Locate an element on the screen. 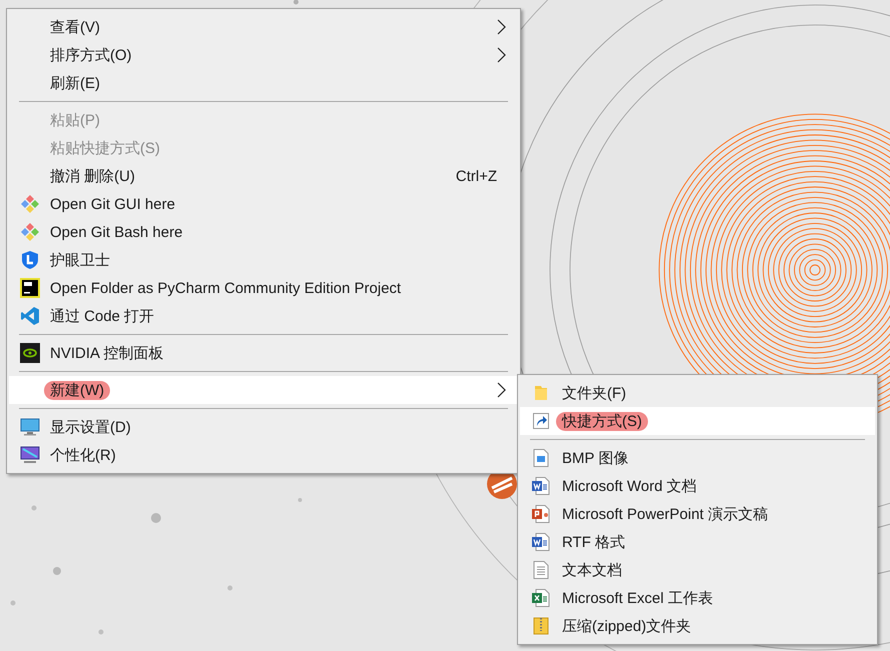  shield-icon is located at coordinates (30, 260).